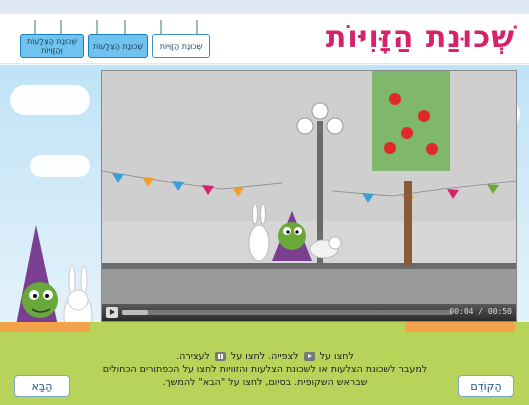  I want to click on instruction-fragment: לצפייה. לחצו על, so click(264, 356).